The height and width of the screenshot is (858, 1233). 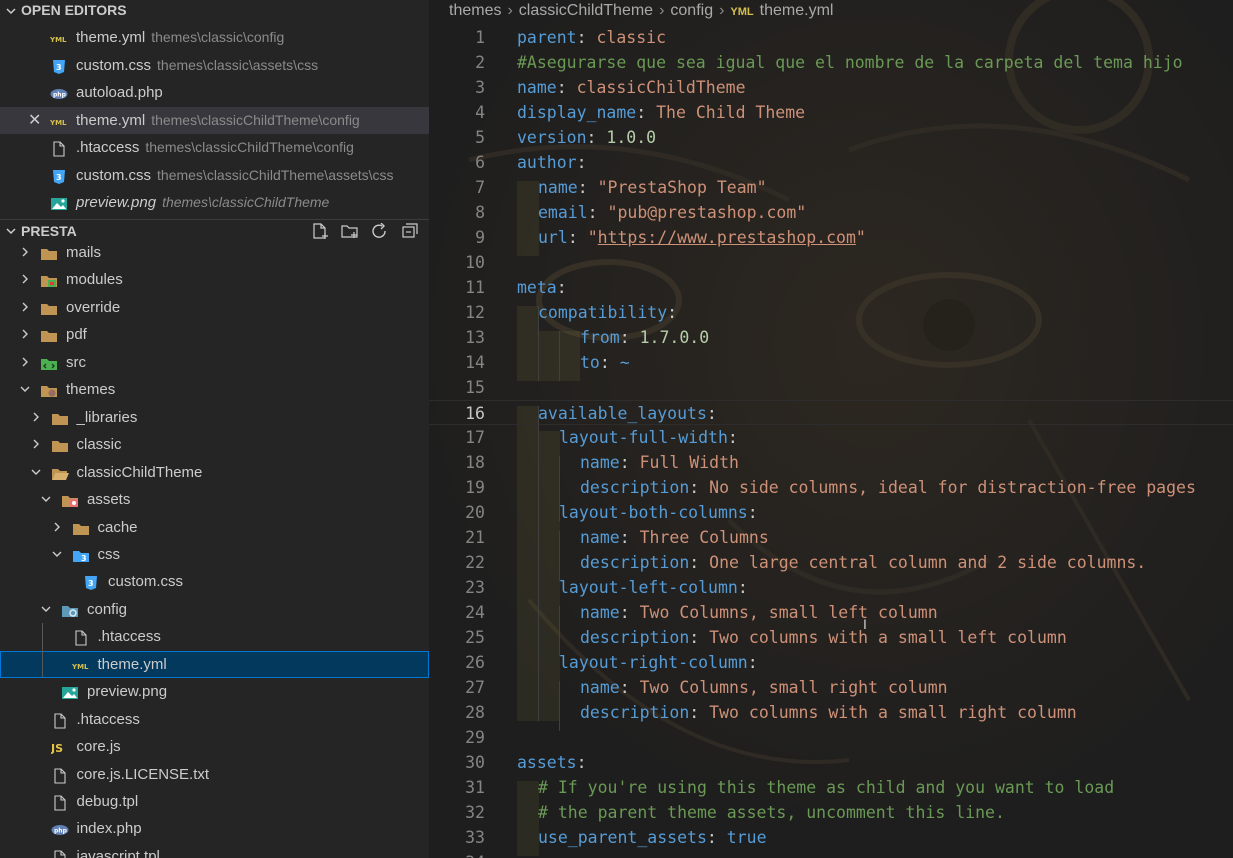 What do you see at coordinates (831, 337) in the screenshot?
I see `code-line: 13 from: 1.7.0.0` at bounding box center [831, 337].